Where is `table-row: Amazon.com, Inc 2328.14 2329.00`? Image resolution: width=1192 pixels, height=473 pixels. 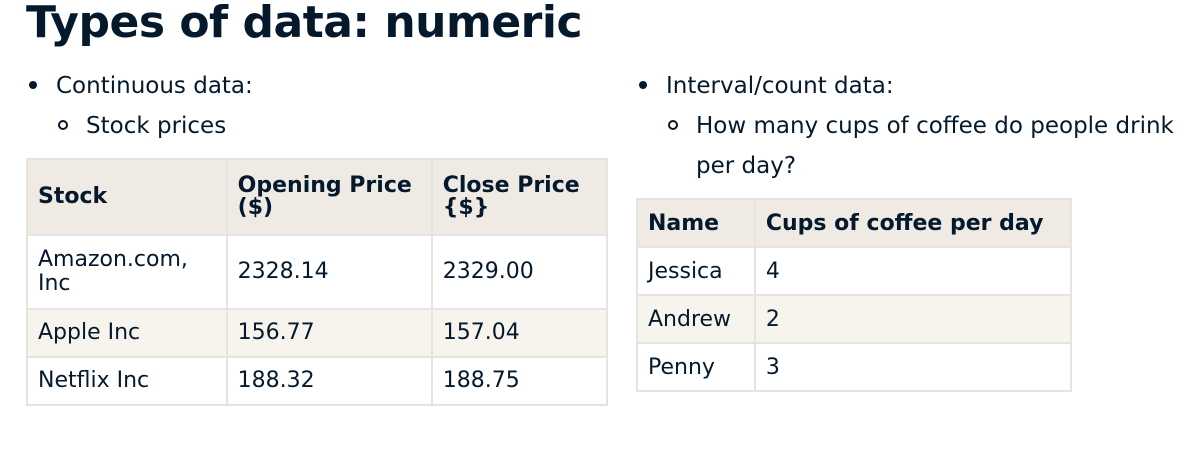
table-row: Amazon.com, Inc 2328.14 2329.00 is located at coordinates (317, 272).